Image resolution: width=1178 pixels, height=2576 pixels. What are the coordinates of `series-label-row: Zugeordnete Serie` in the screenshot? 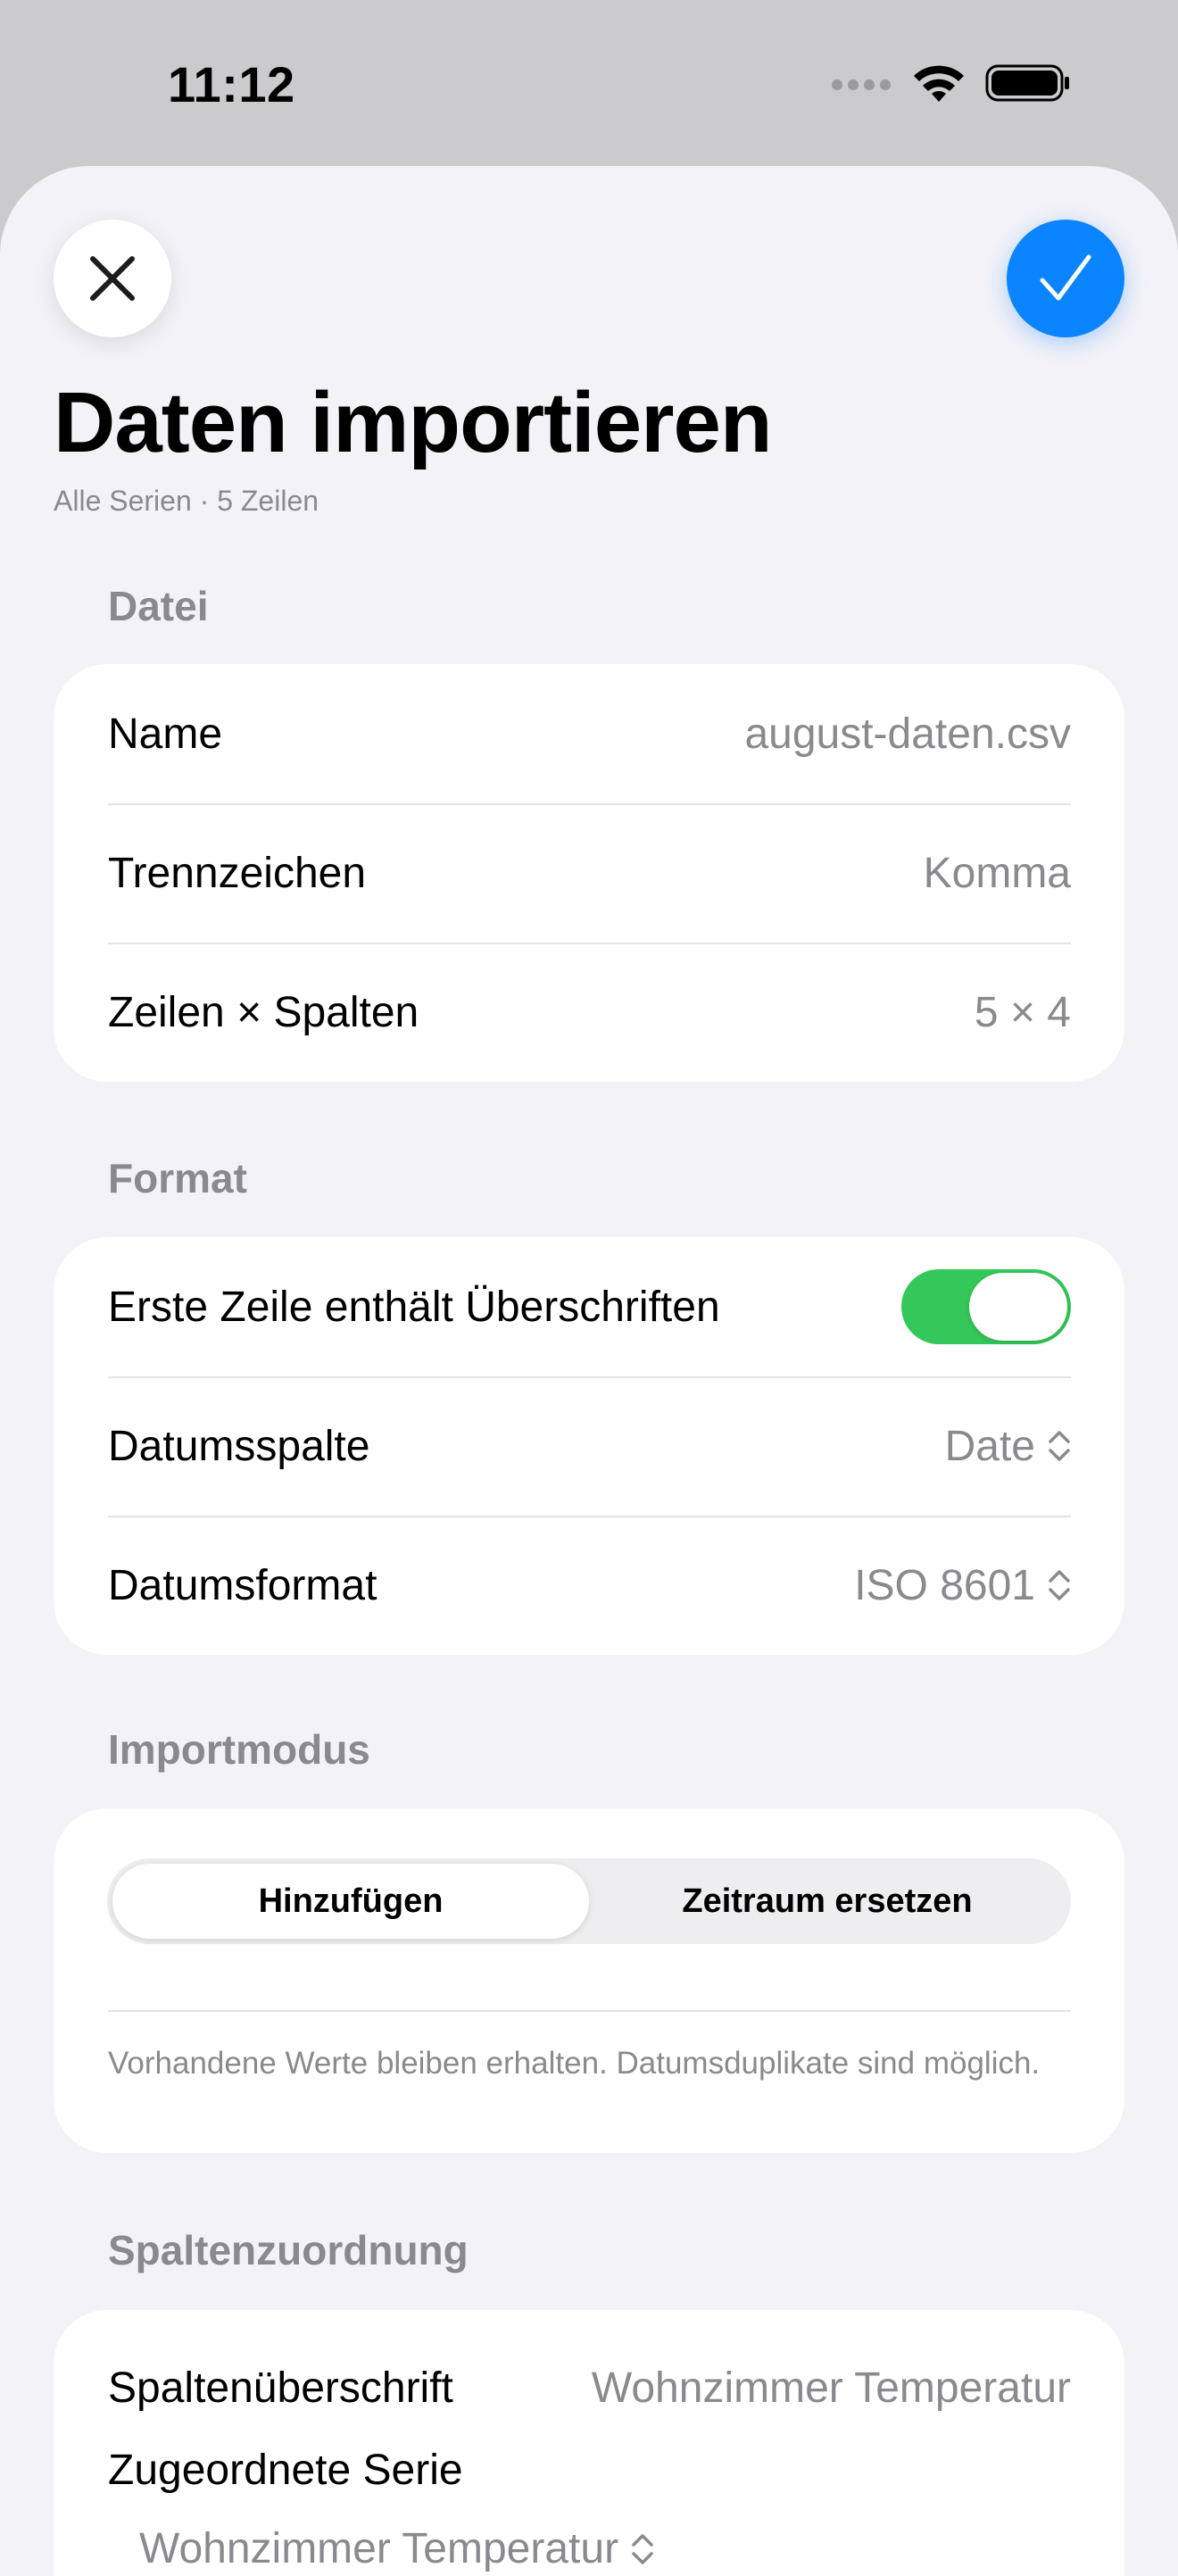 It's located at (589, 2470).